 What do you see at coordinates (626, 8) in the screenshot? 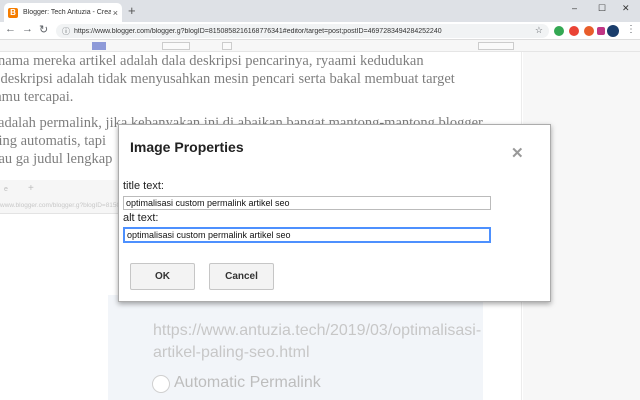
I see `window-close-icon: ✕` at bounding box center [626, 8].